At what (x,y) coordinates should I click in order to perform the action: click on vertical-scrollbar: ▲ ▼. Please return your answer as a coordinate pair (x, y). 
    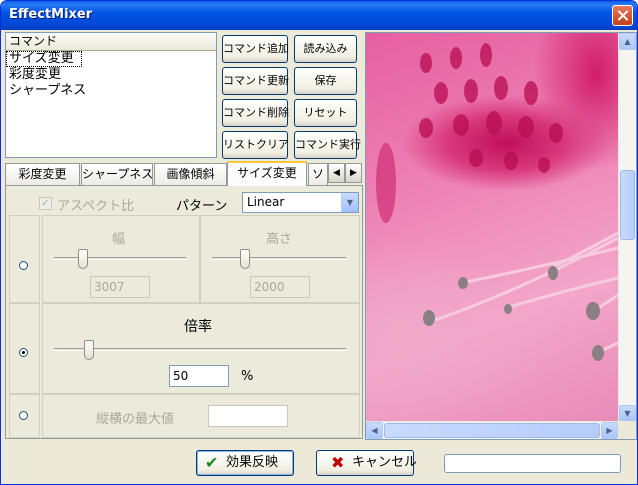
    Looking at the image, I should click on (627, 227).